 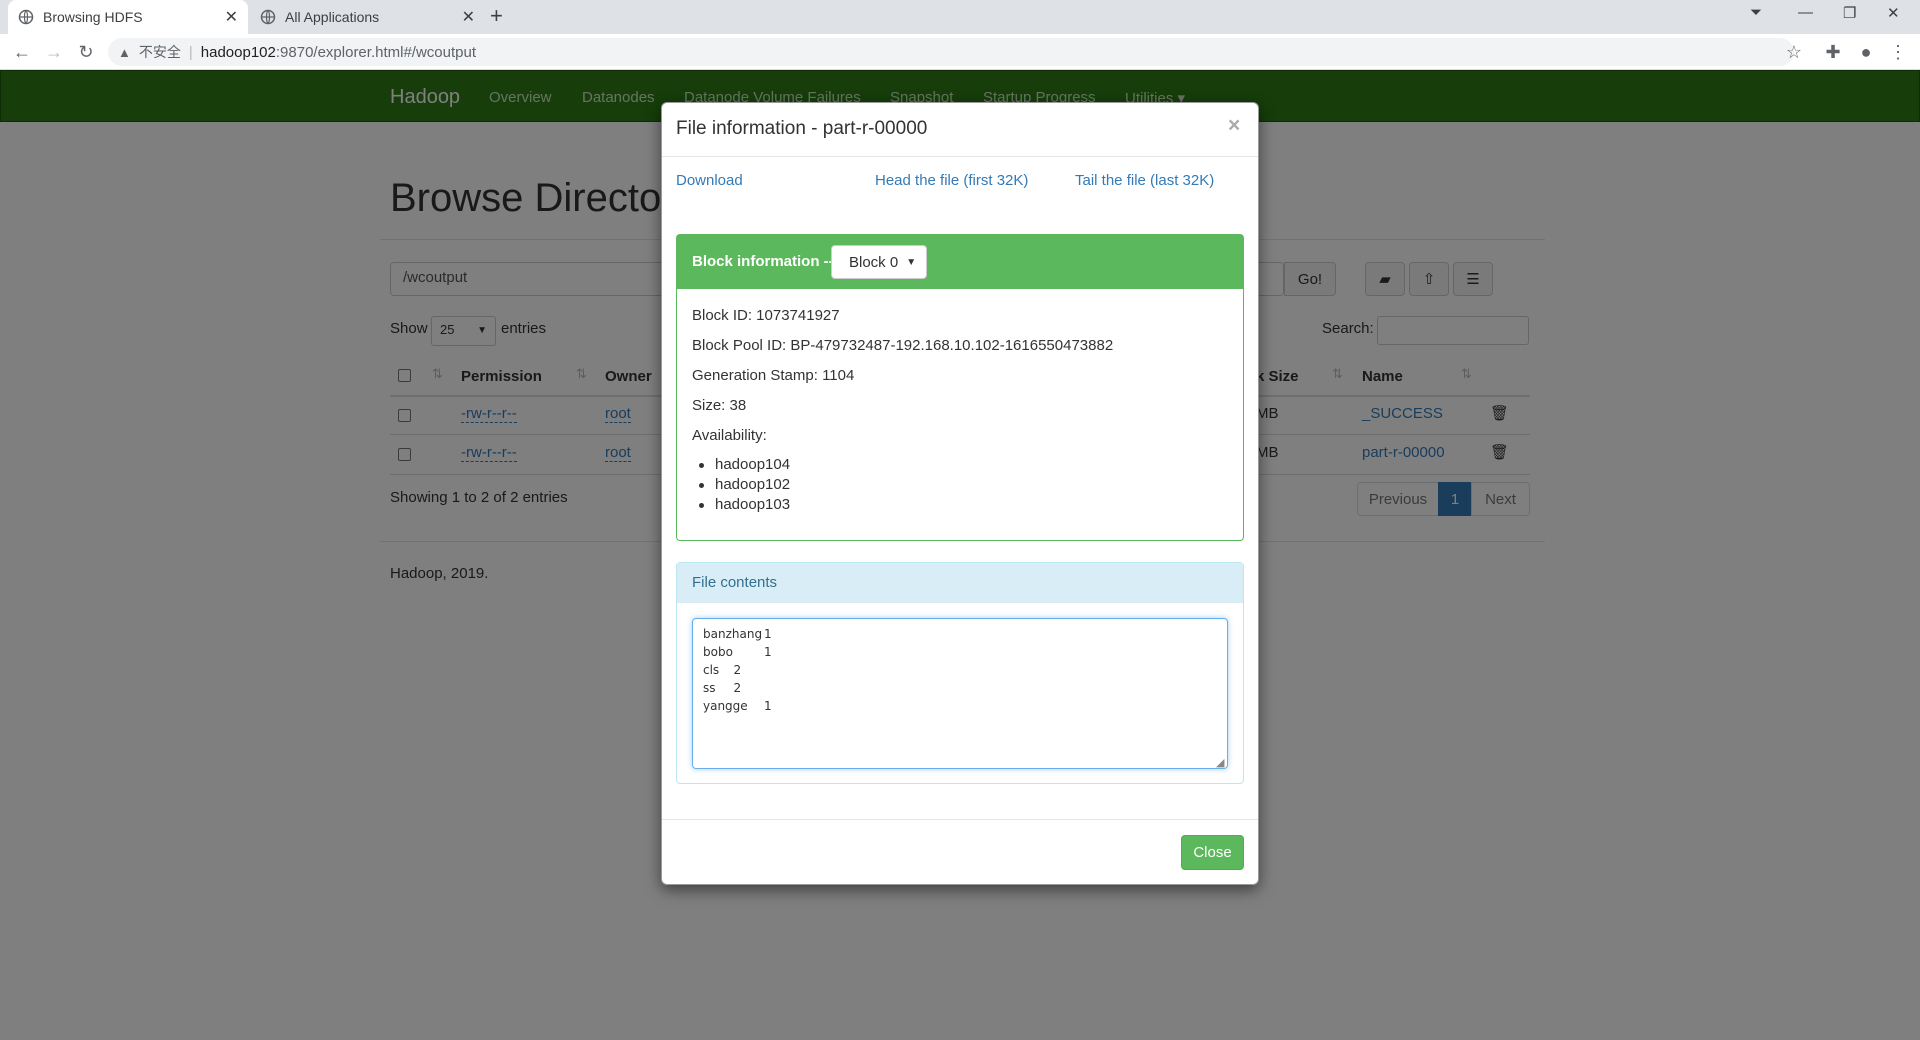 I want to click on host-item: hadoop102, so click(x=744, y=484).